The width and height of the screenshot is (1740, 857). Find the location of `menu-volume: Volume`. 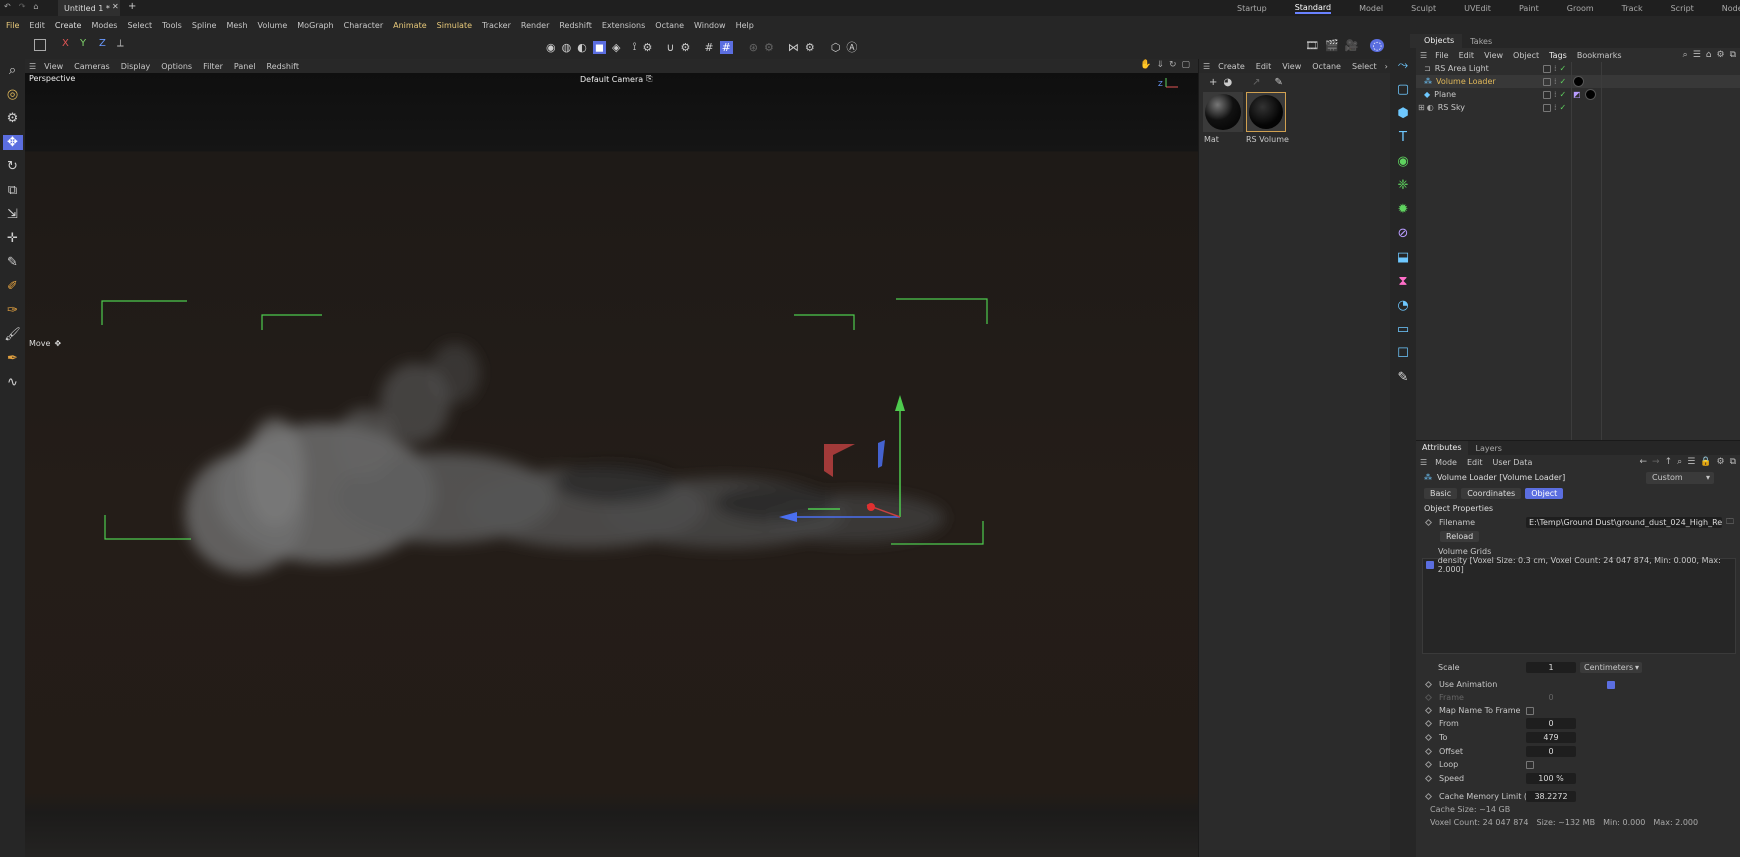

menu-volume: Volume is located at coordinates (273, 25).